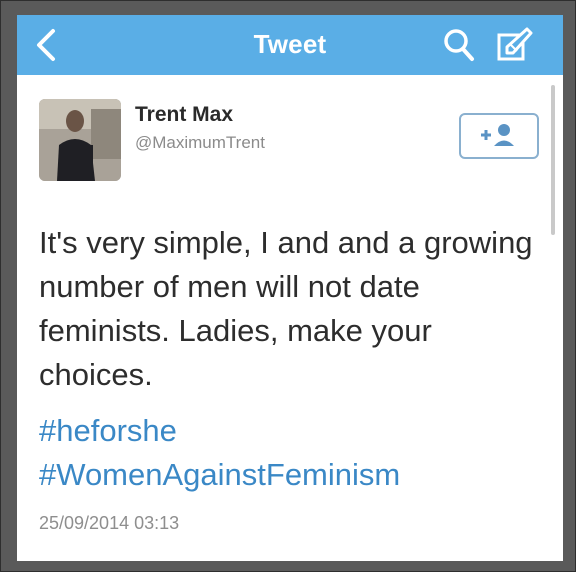 The image size is (576, 572). I want to click on search-button, so click(459, 45).